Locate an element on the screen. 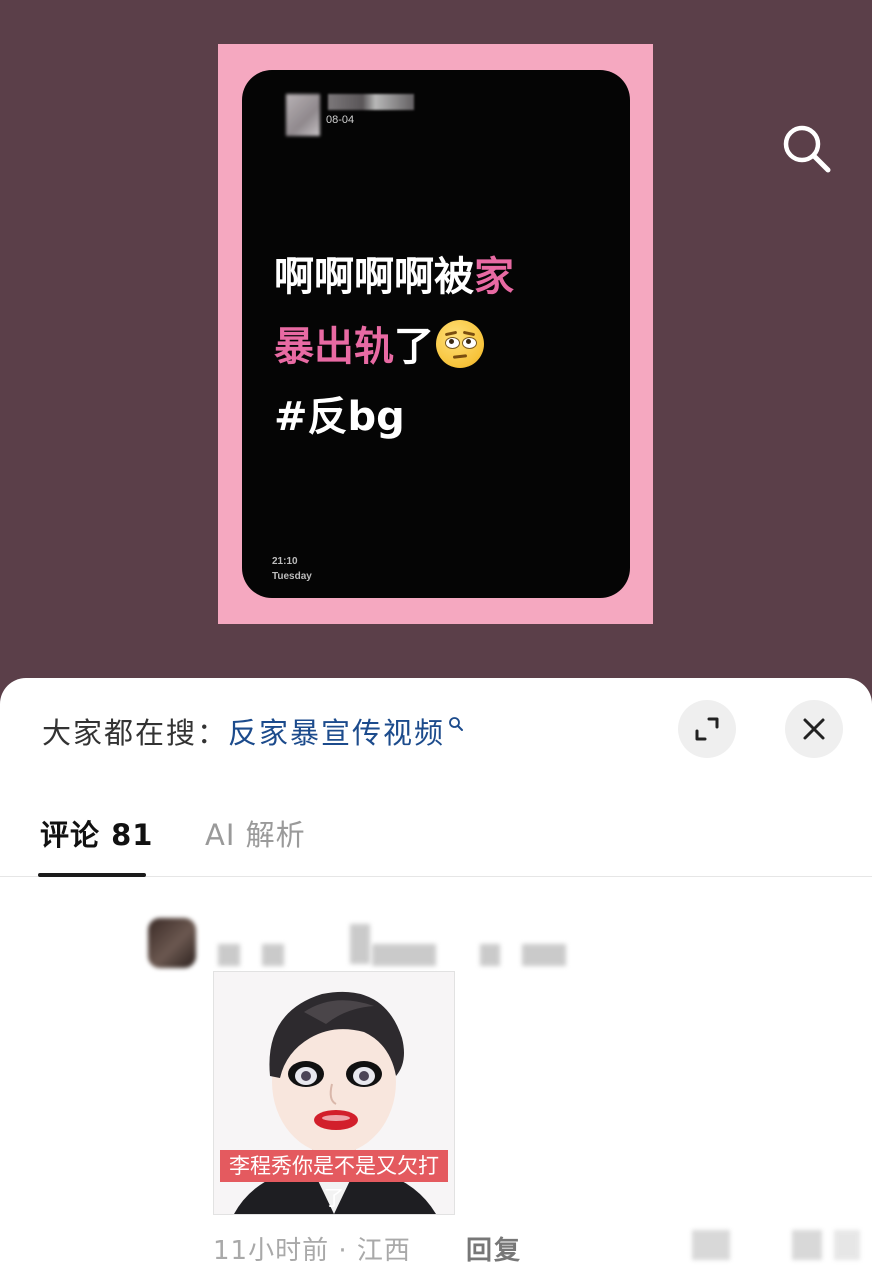  trending-search-prefix: 大家都在搜： is located at coordinates (135, 733).